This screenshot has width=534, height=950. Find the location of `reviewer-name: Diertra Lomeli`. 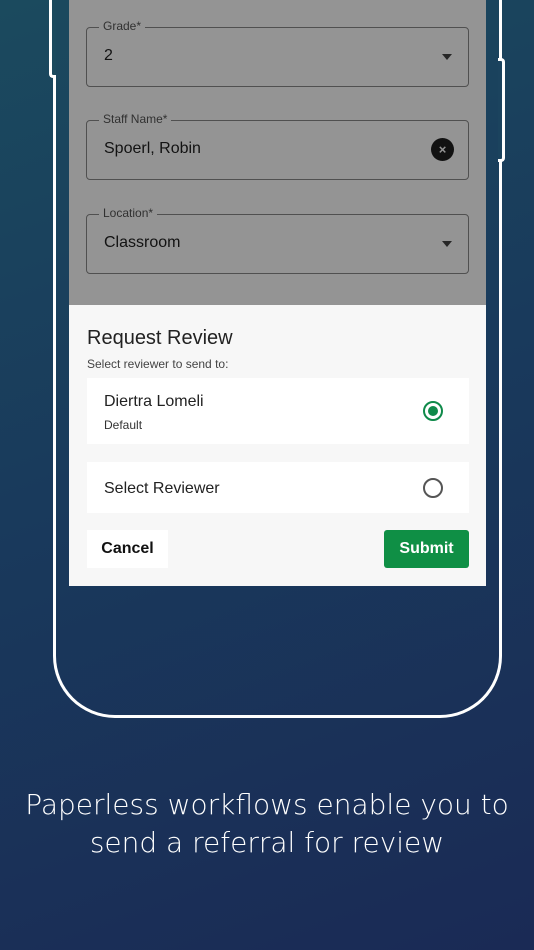

reviewer-name: Diertra Lomeli is located at coordinates (154, 401).